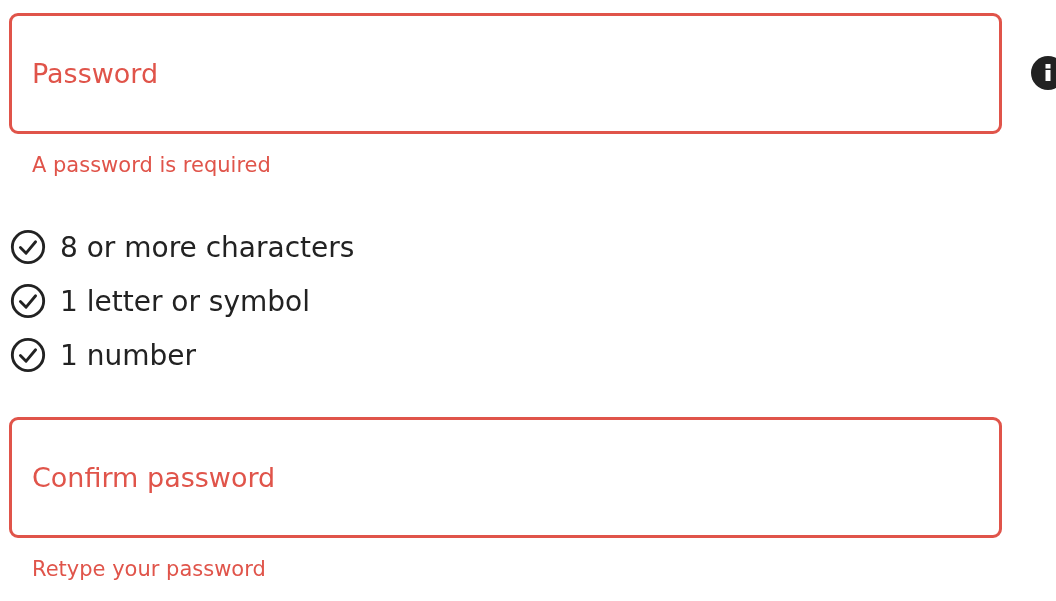 This screenshot has height=601, width=1056. Describe the element at coordinates (185, 301) in the screenshot. I see `requirement-text: 1 letter or symbol` at that location.